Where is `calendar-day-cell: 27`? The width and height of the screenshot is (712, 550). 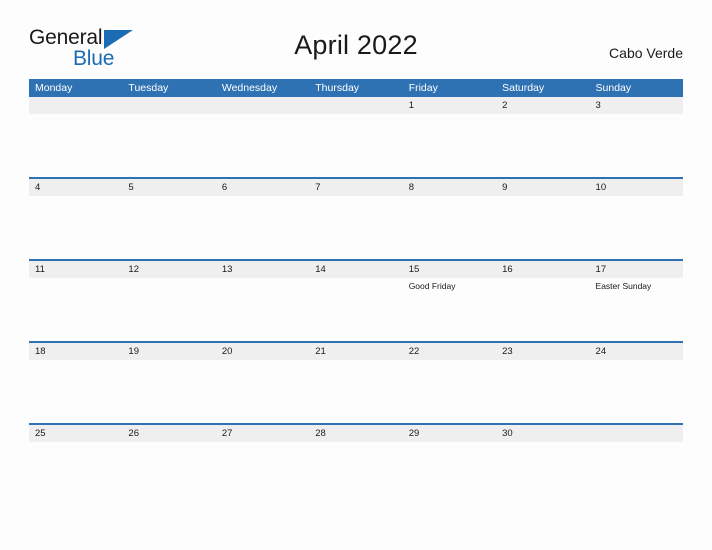 calendar-day-cell: 27 is located at coordinates (262, 437).